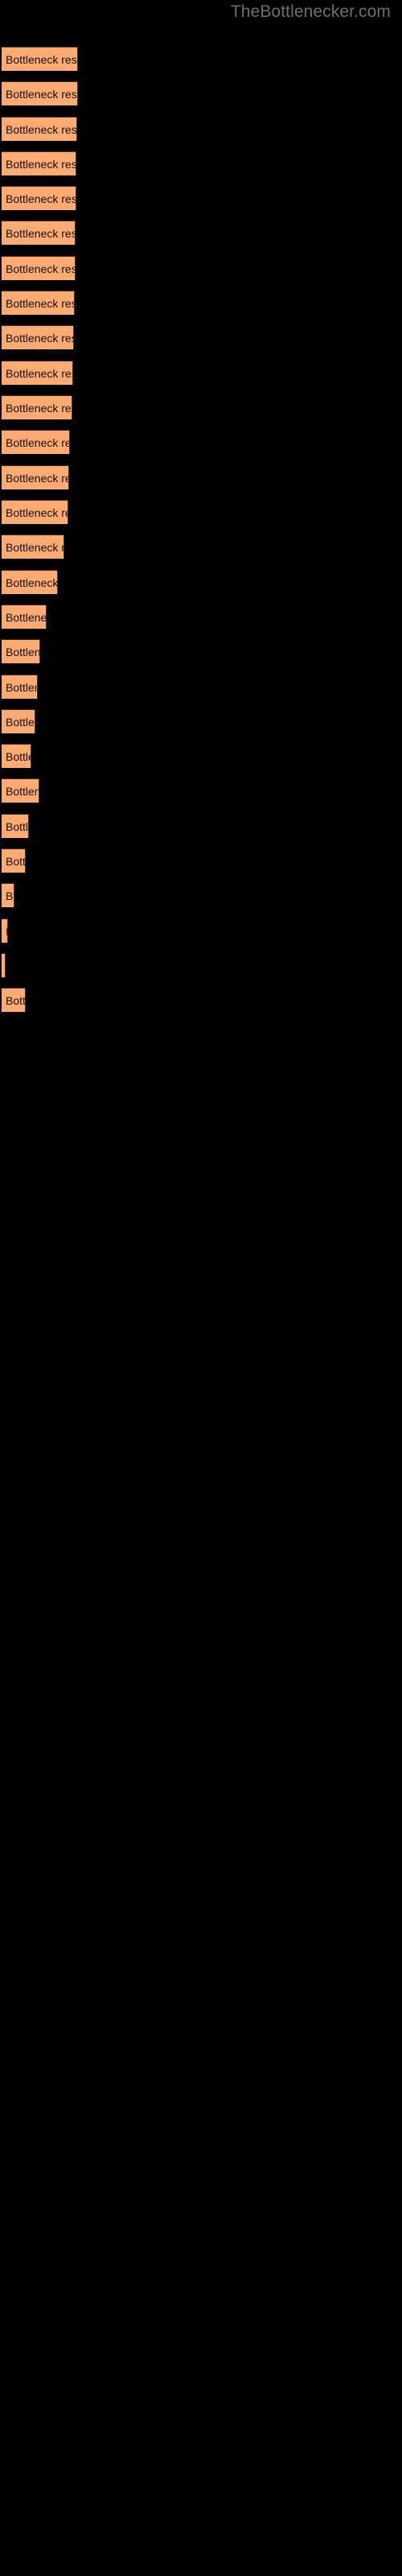 This screenshot has height=2576, width=402. I want to click on bar-8: Bottleneck result, so click(38, 303).